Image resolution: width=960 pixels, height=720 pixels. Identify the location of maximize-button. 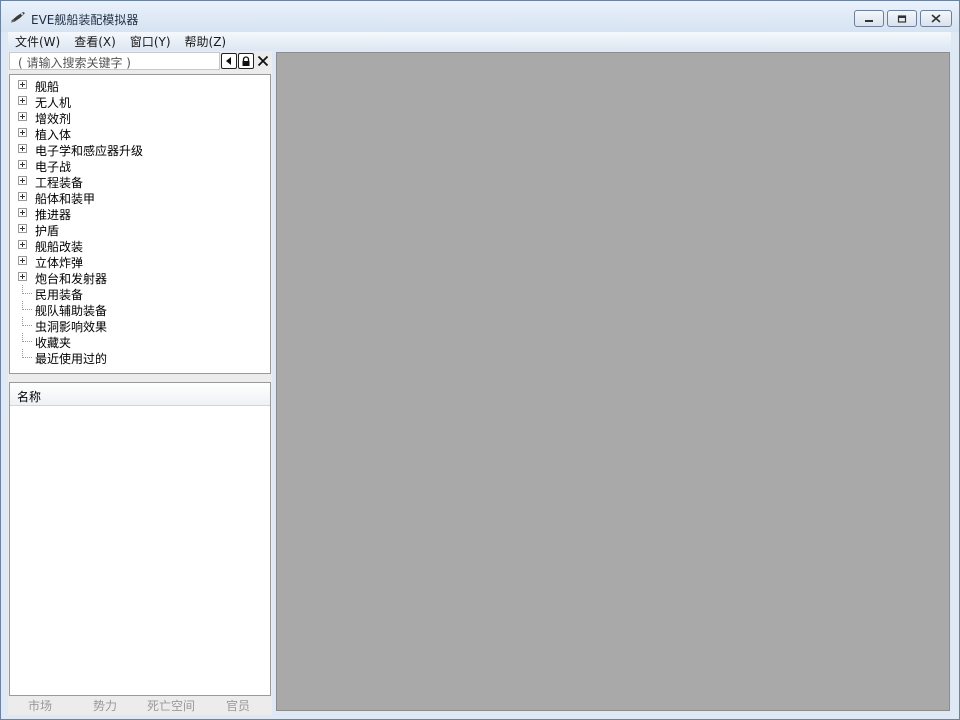
(902, 18).